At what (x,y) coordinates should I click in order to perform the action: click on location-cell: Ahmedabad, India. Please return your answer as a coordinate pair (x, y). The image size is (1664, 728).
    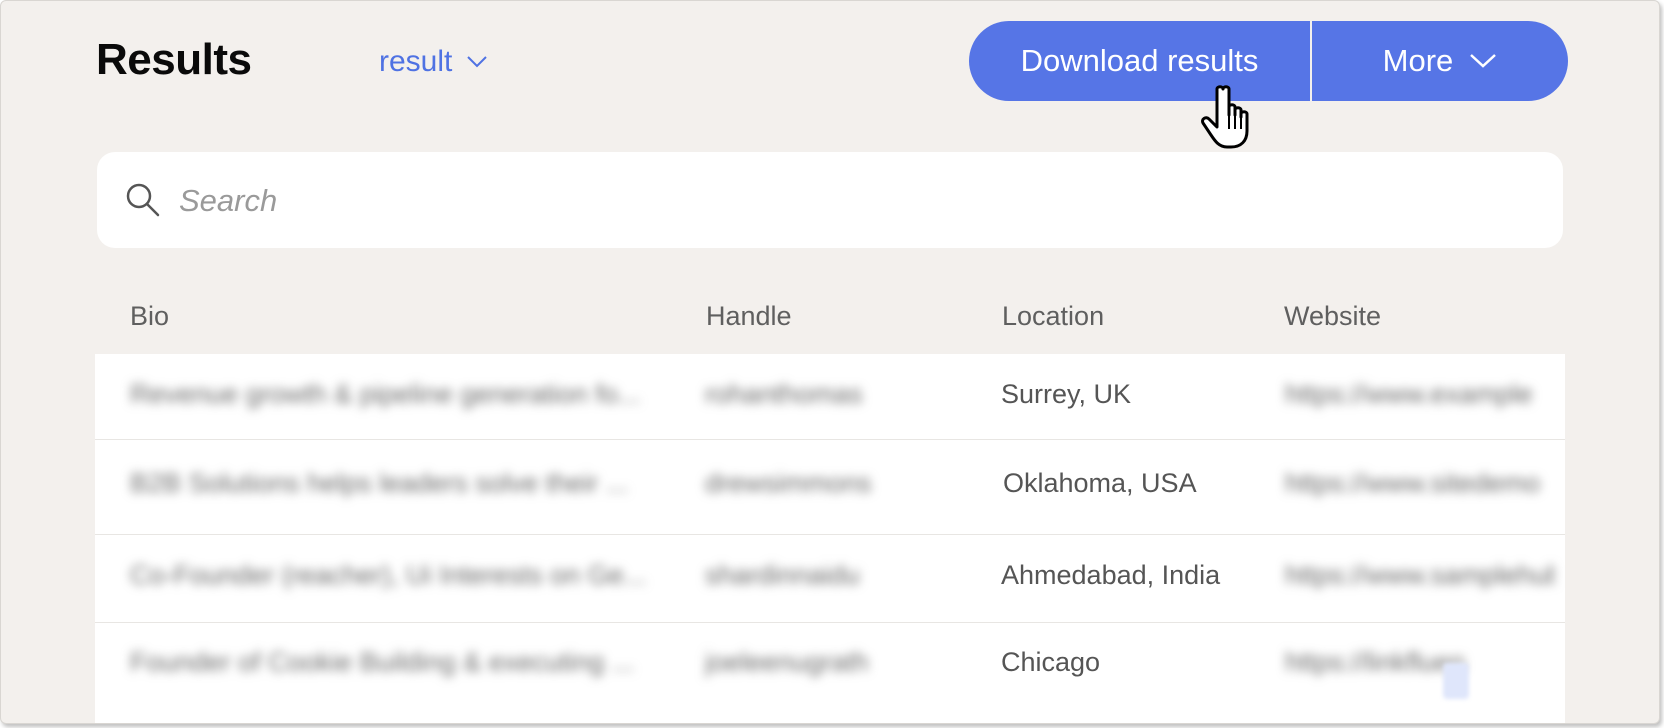
    Looking at the image, I should click on (1111, 575).